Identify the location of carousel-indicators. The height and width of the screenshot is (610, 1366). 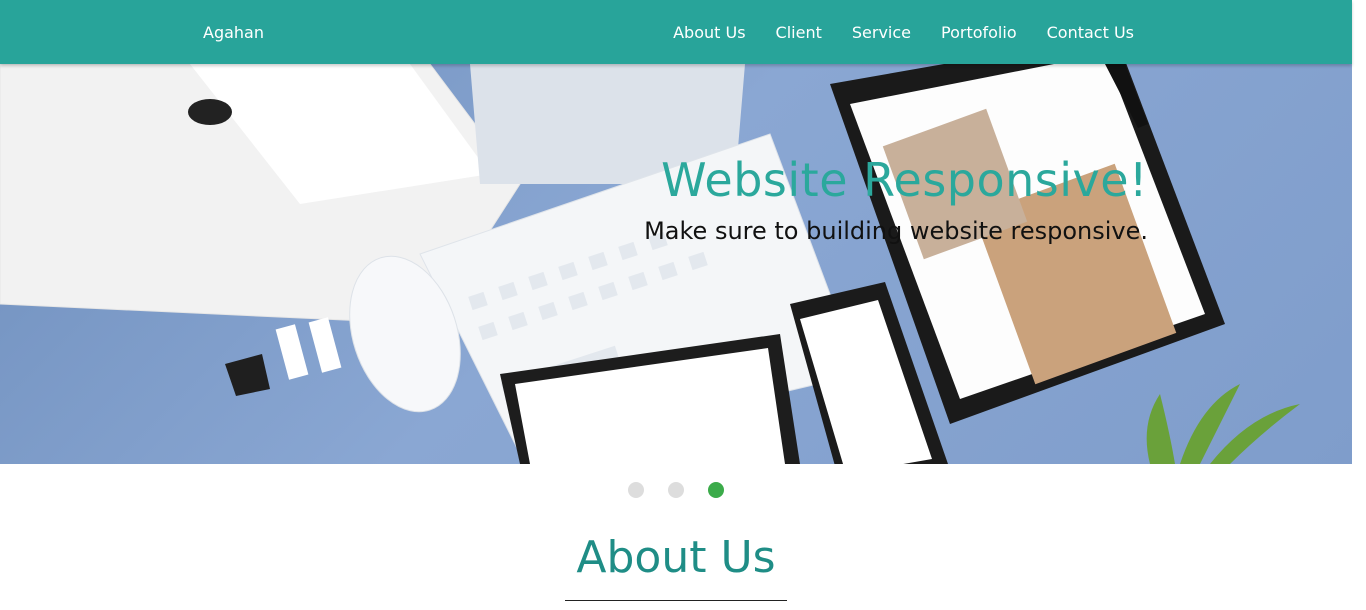
(676, 490).